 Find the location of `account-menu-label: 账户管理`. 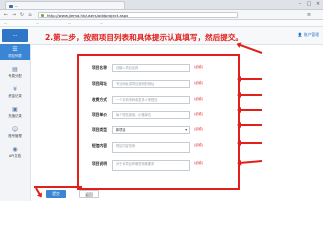

account-menu-label: 账户管理 is located at coordinates (311, 34).